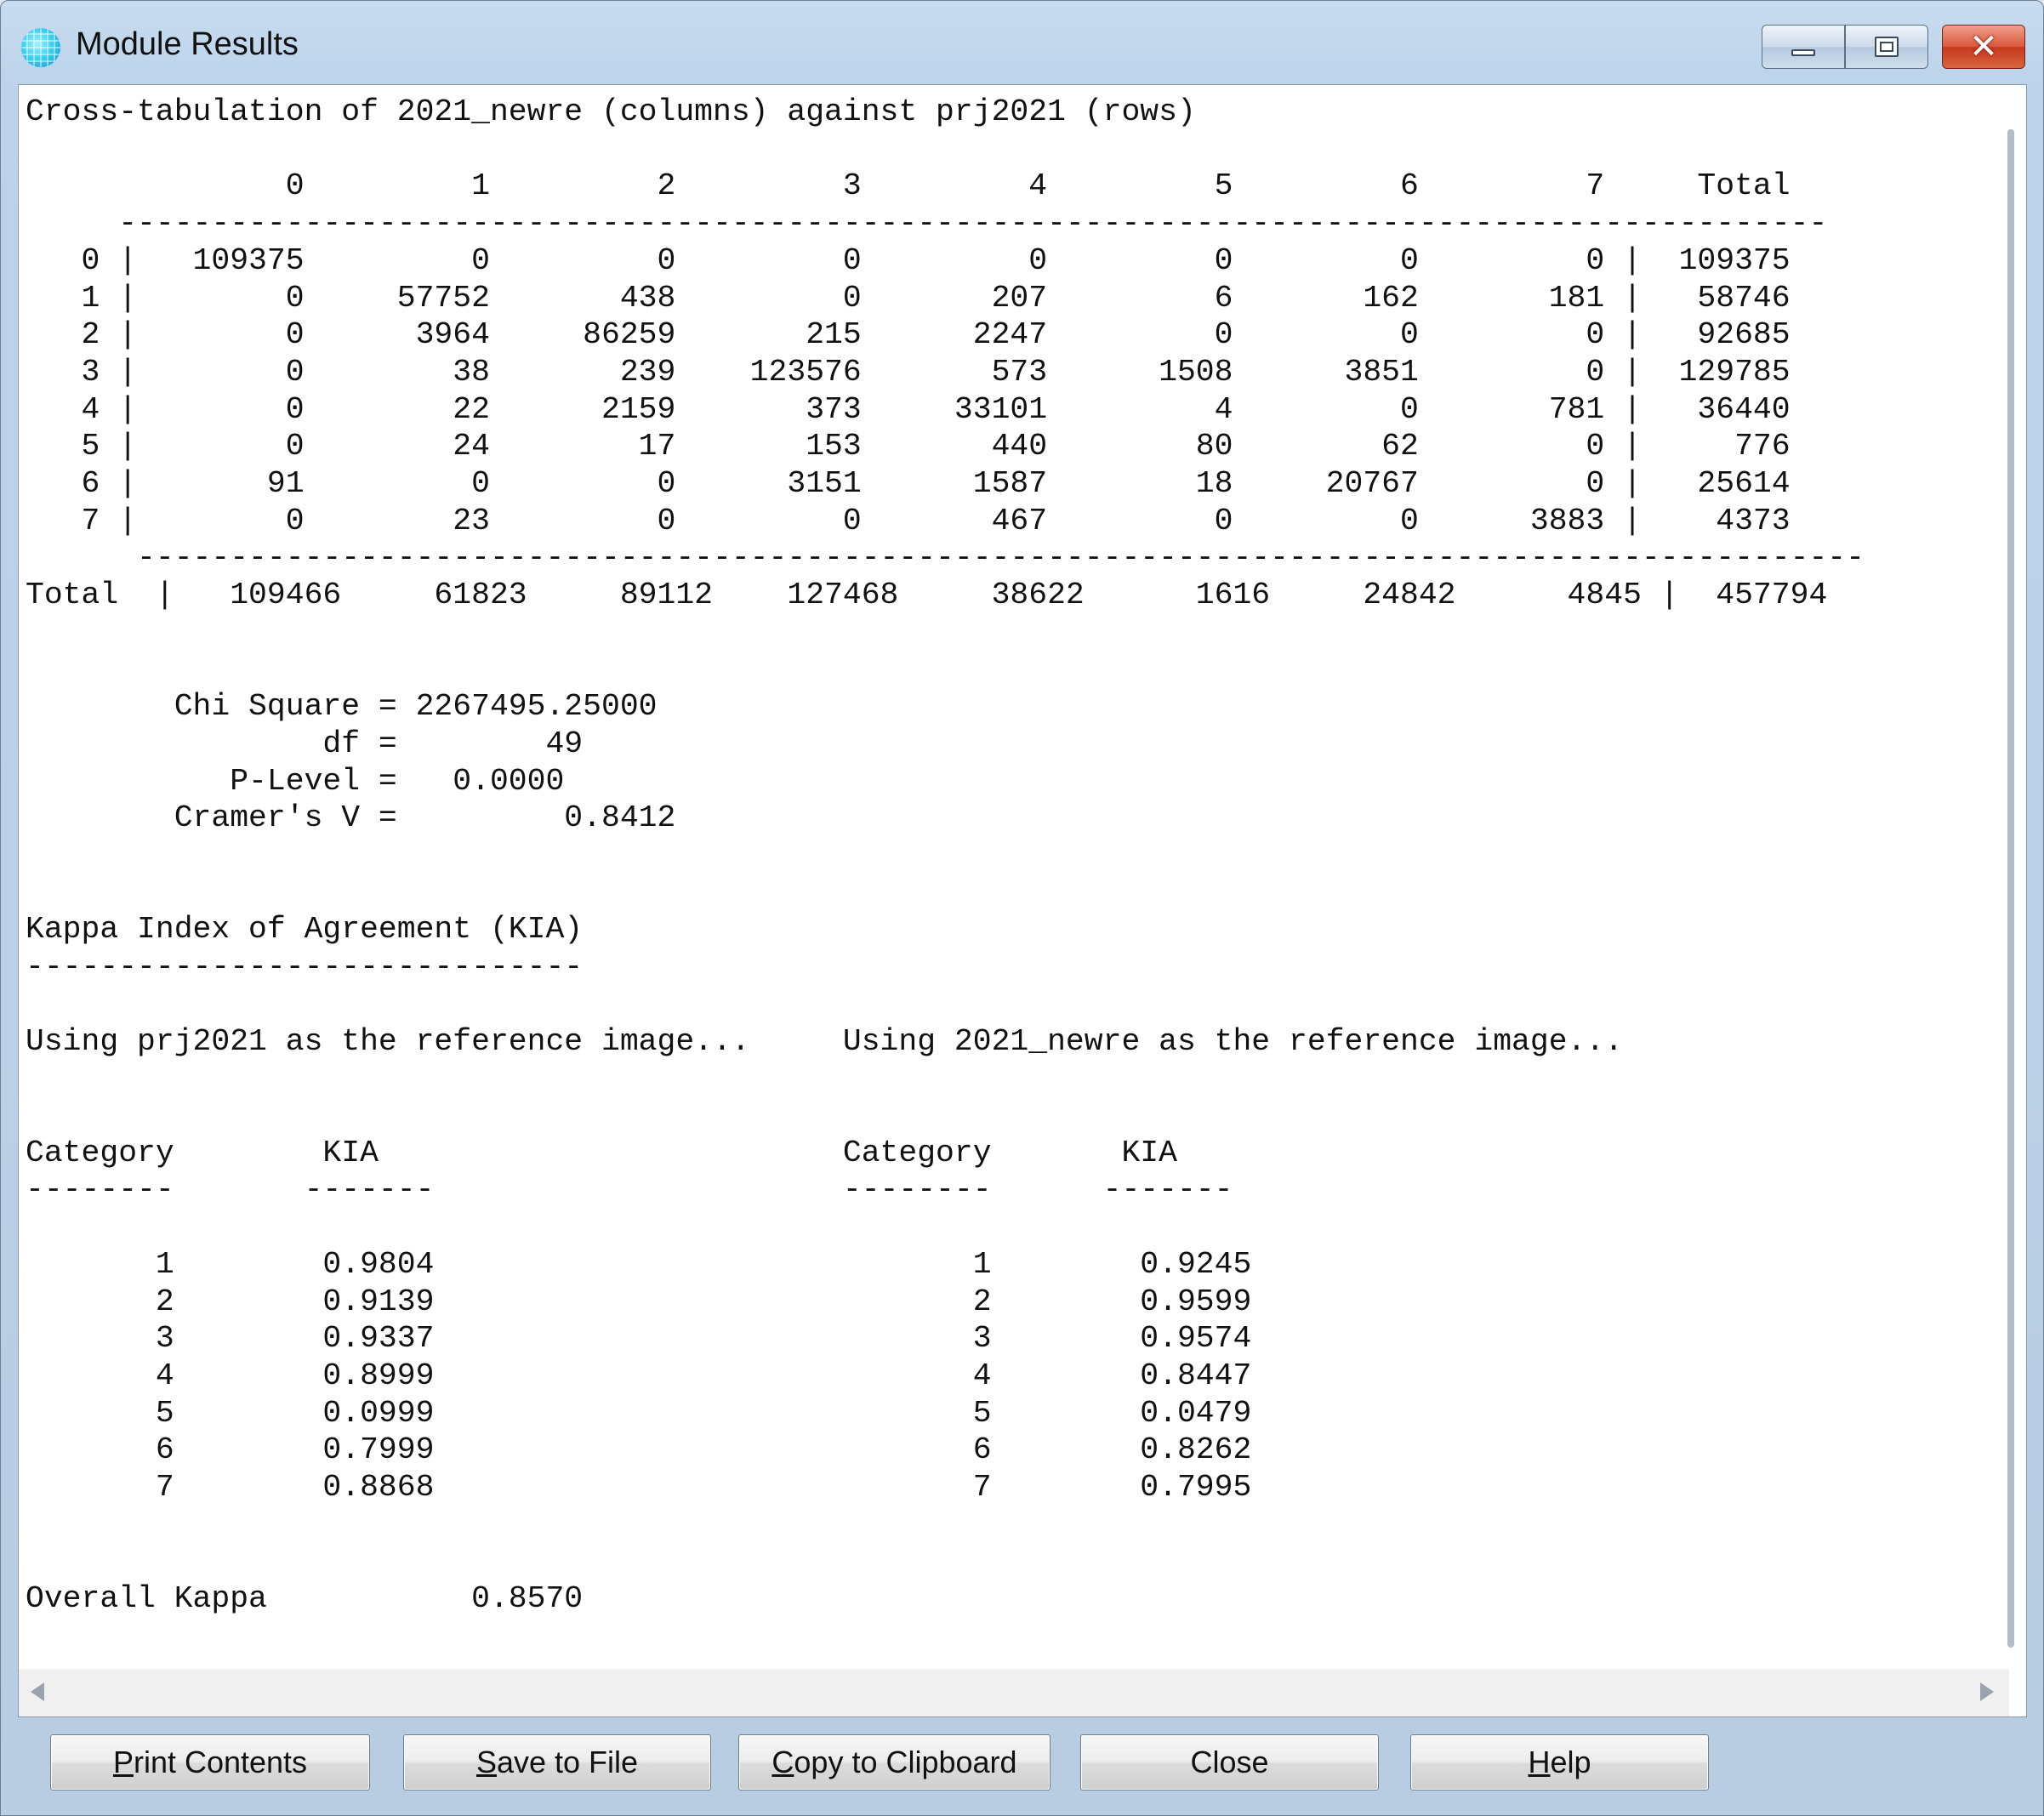 The width and height of the screenshot is (2044, 1816). I want to click on close-window-button: ✕, so click(1983, 47).